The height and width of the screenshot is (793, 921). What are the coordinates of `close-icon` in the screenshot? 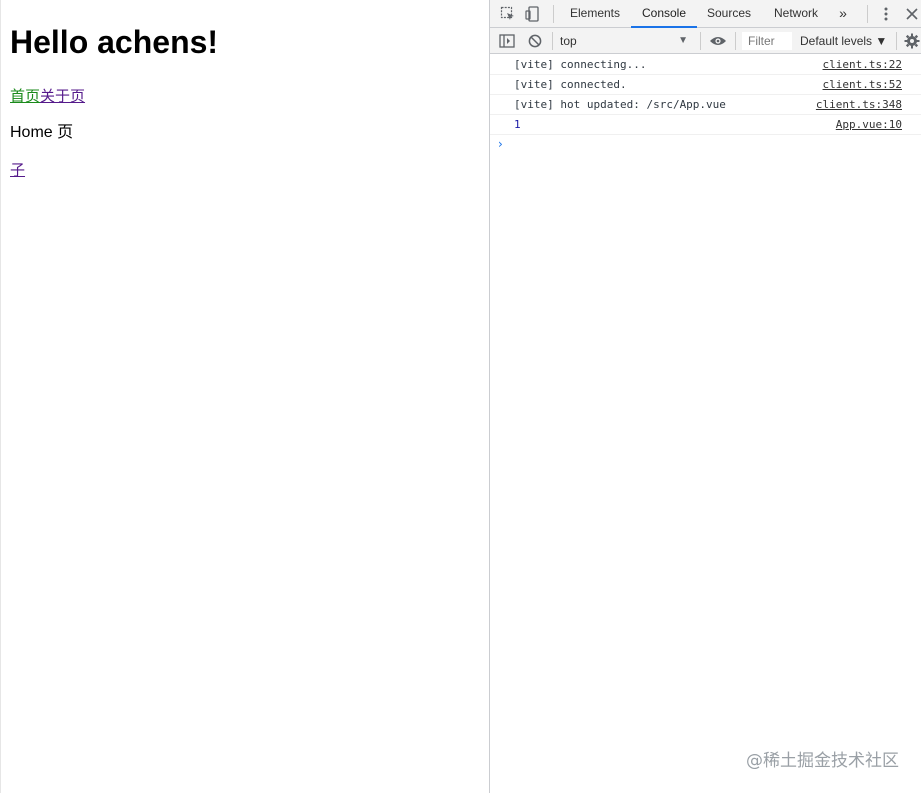 It's located at (911, 14).